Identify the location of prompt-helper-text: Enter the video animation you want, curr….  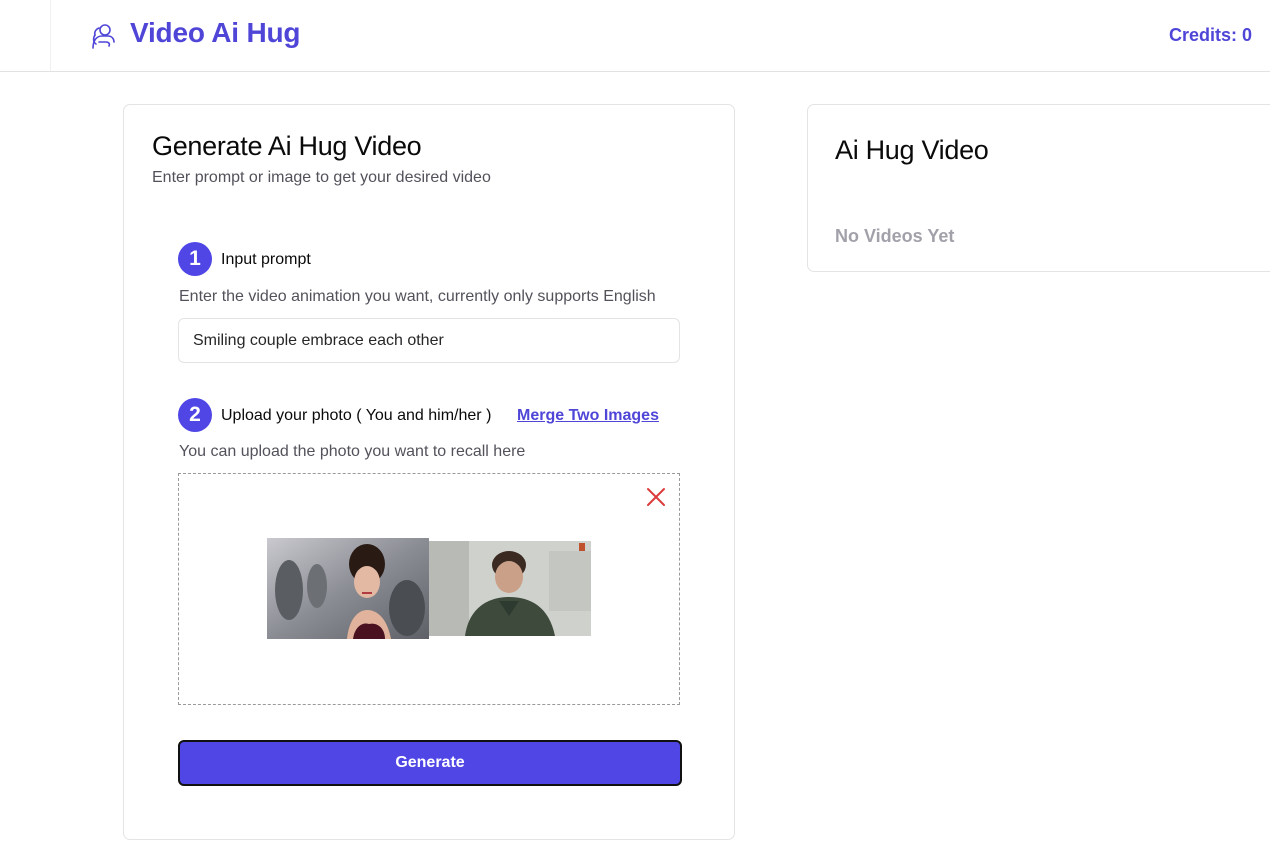
(417, 296).